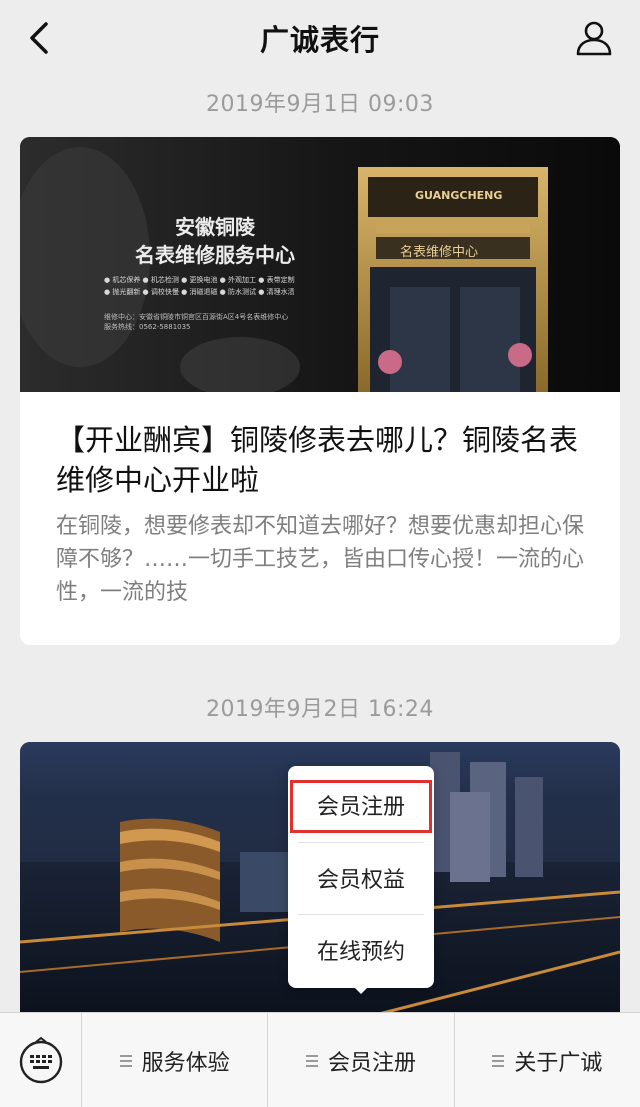 The width and height of the screenshot is (640, 1107). What do you see at coordinates (321, 460) in the screenshot?
I see `article-title: 【开业酬宾】铜陵修表去哪儿？铜陵名表维修中心开业啦` at bounding box center [321, 460].